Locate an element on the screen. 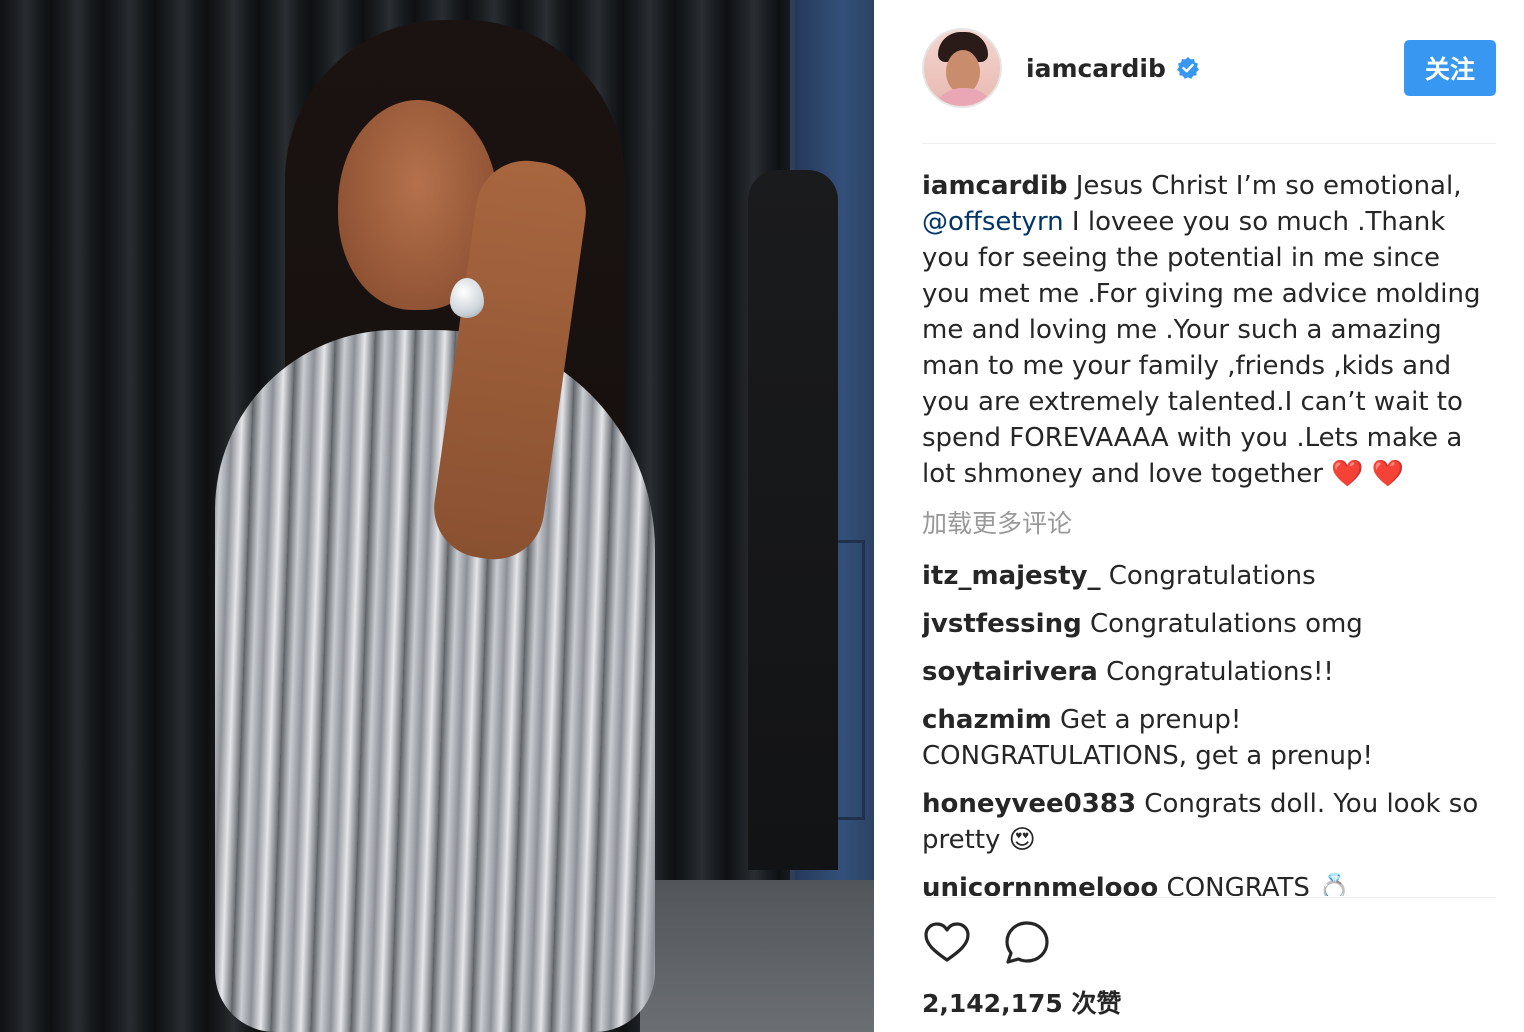 The image size is (1524, 1032). comment-username: soytairivera is located at coordinates (1010, 672).